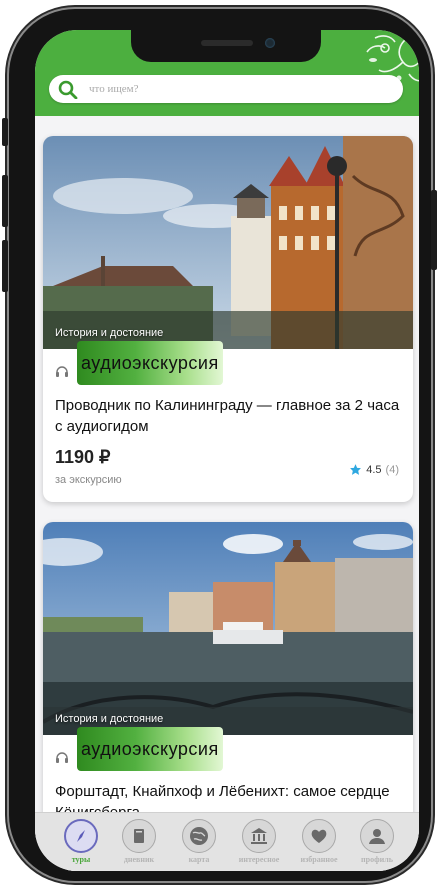 The image size is (439, 888). Describe the element at coordinates (199, 859) in the screenshot. I see `tab-label: карта` at that location.